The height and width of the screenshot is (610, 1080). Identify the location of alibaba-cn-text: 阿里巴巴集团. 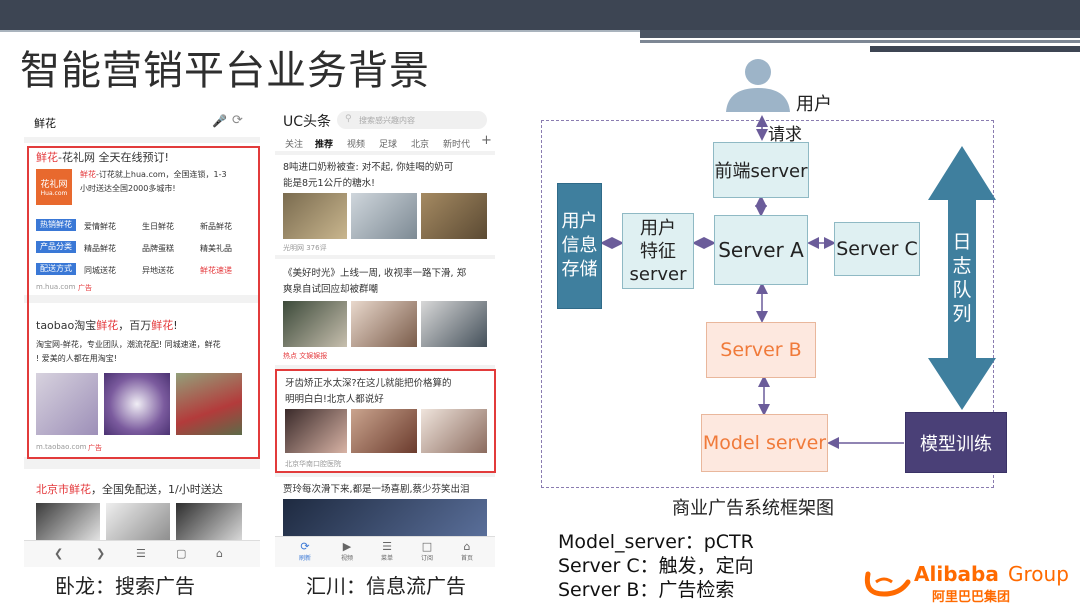
(971, 597).